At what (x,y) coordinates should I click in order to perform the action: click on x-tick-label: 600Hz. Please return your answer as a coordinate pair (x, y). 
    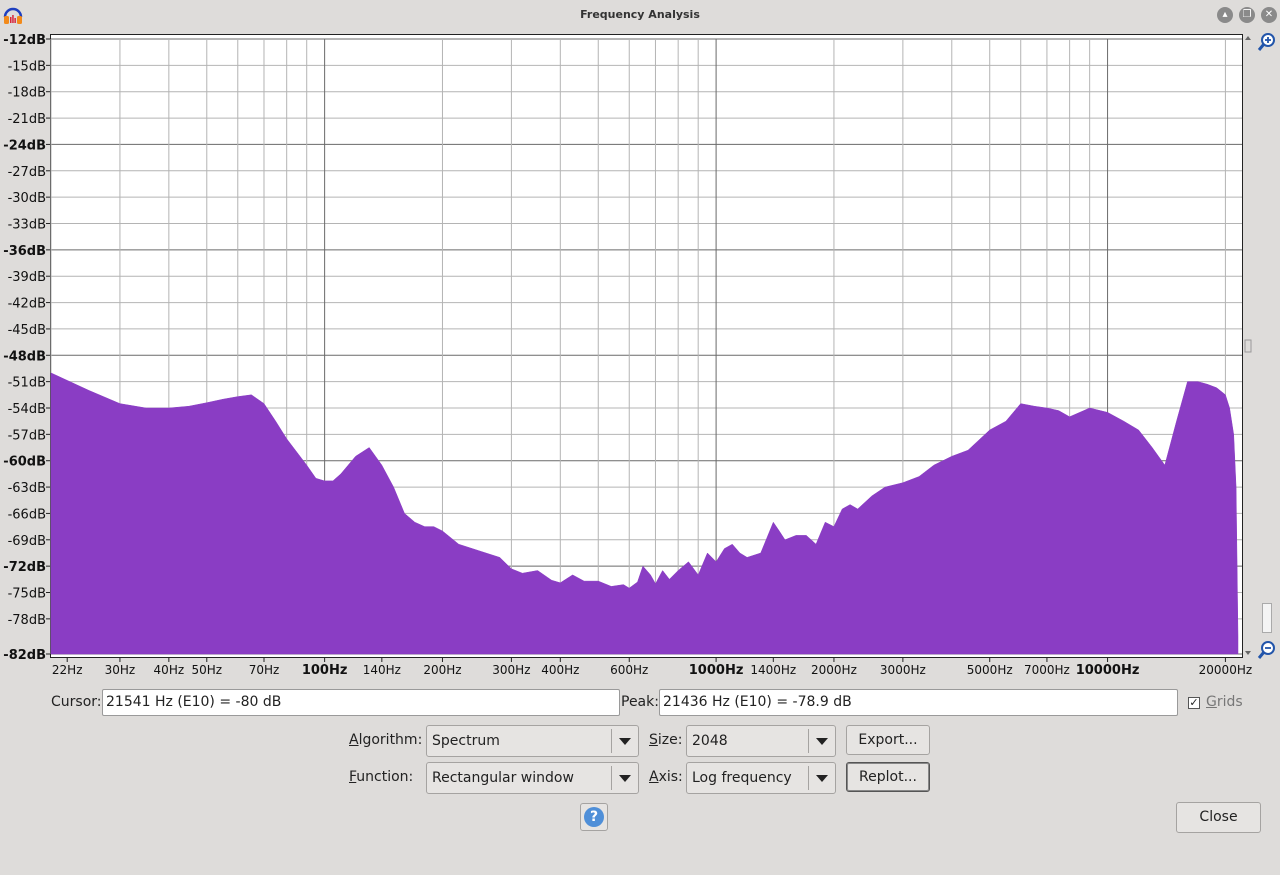
    Looking at the image, I should click on (629, 670).